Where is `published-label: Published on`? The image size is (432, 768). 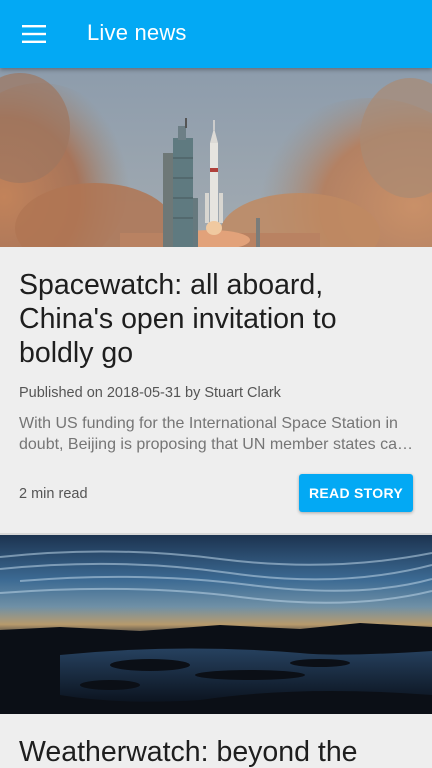 published-label: Published on is located at coordinates (61, 393).